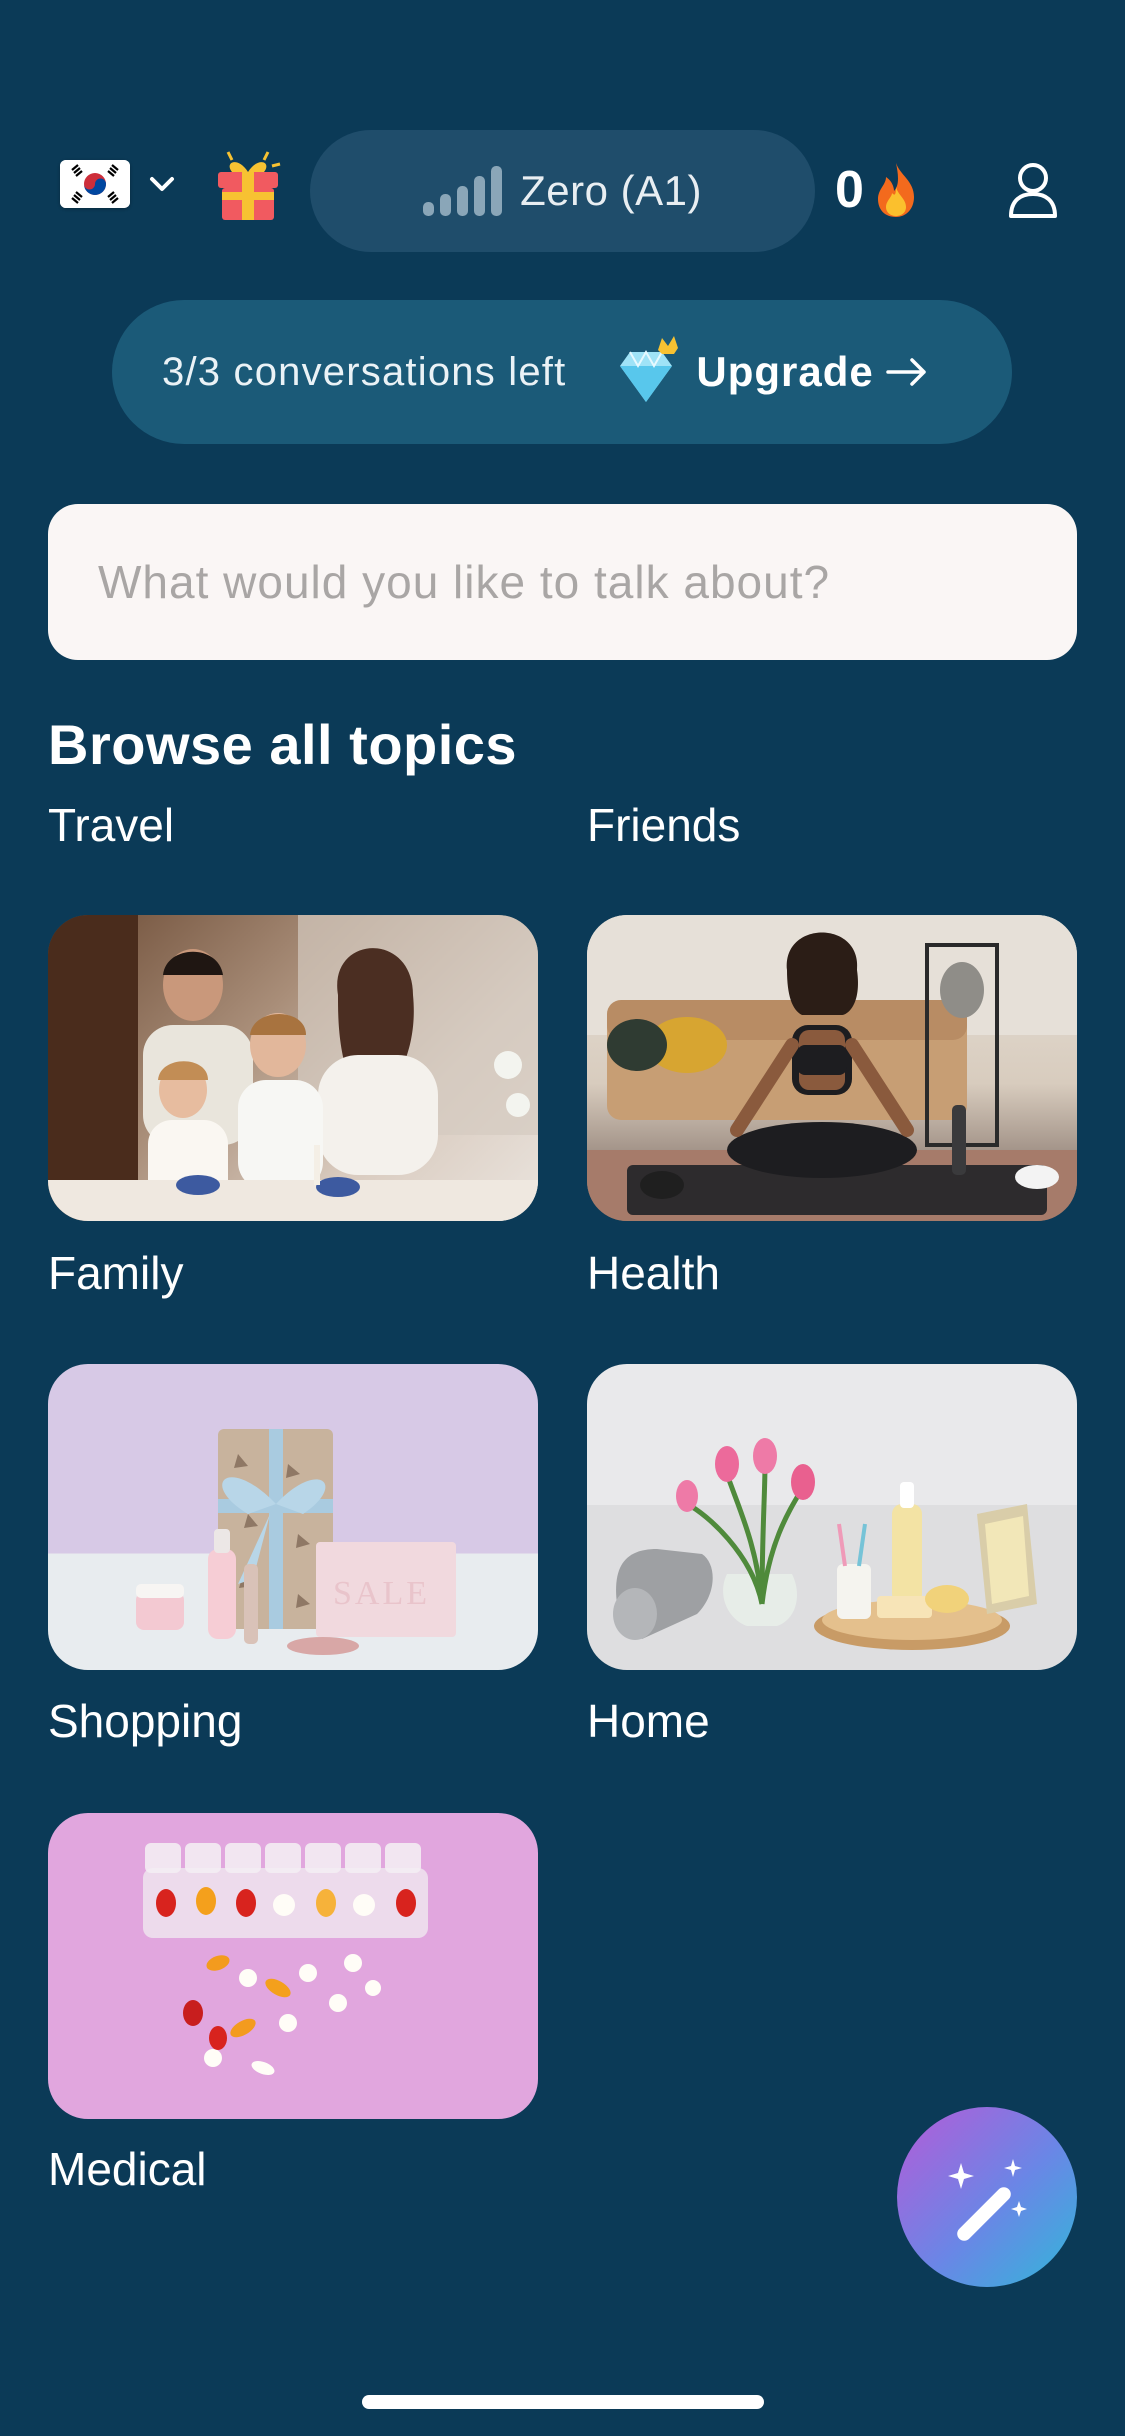  I want to click on svg-text: SALE, so click(381, 1593).